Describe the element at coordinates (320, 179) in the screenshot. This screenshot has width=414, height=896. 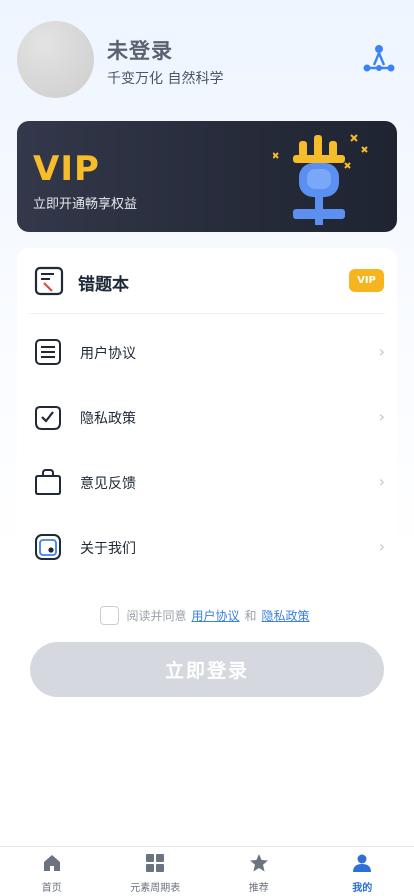
I see `microphone-trophy-icon` at that location.